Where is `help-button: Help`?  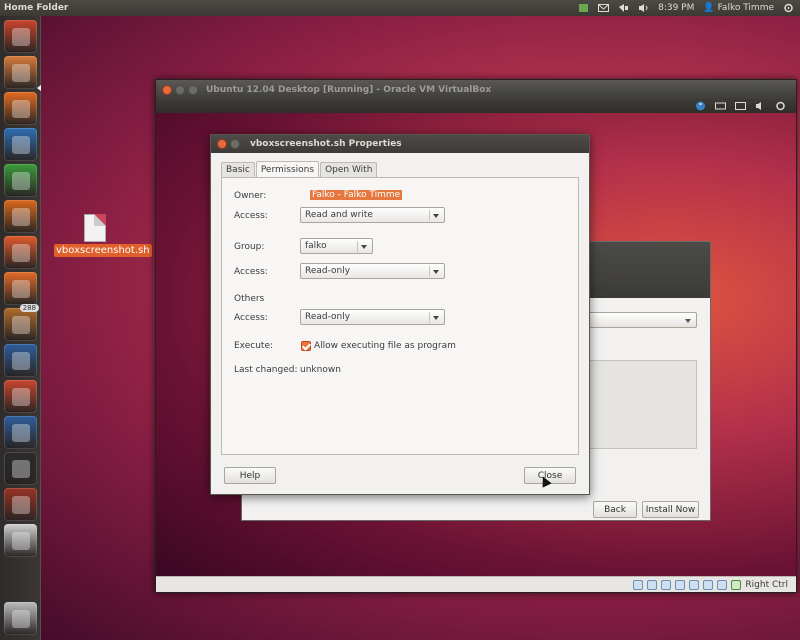 help-button: Help is located at coordinates (250, 475).